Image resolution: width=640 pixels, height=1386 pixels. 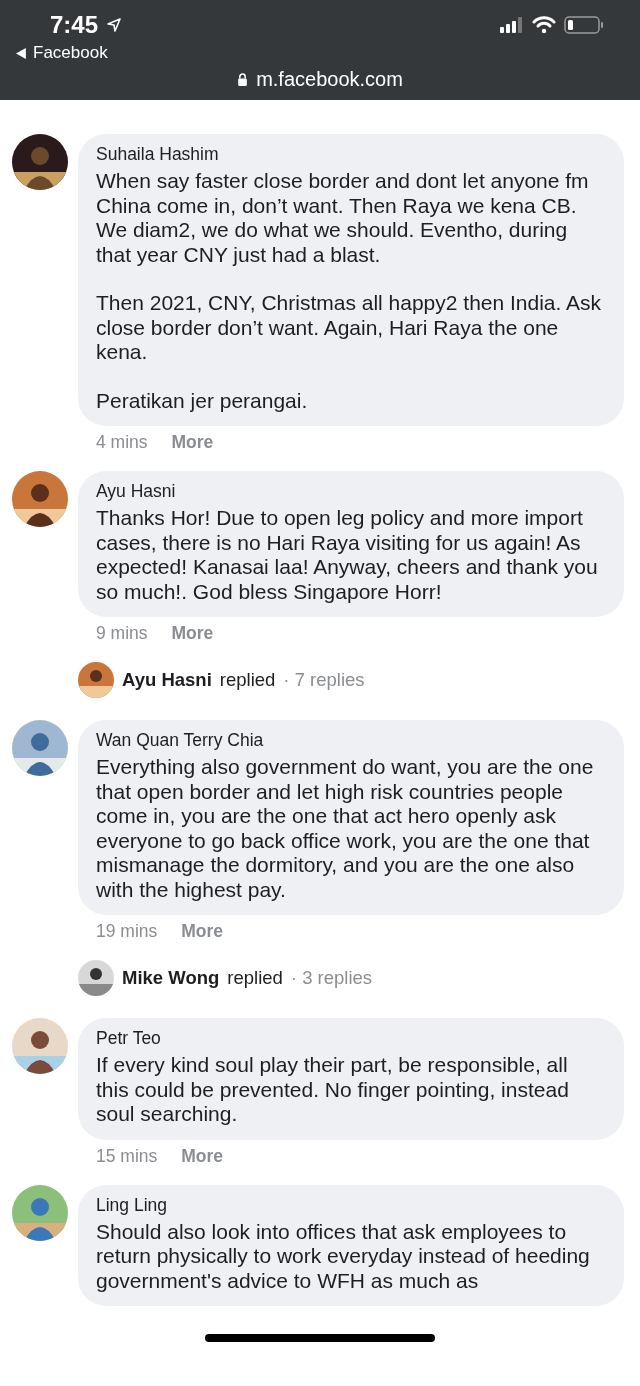 I want to click on battery-icon, so click(x=584, y=25).